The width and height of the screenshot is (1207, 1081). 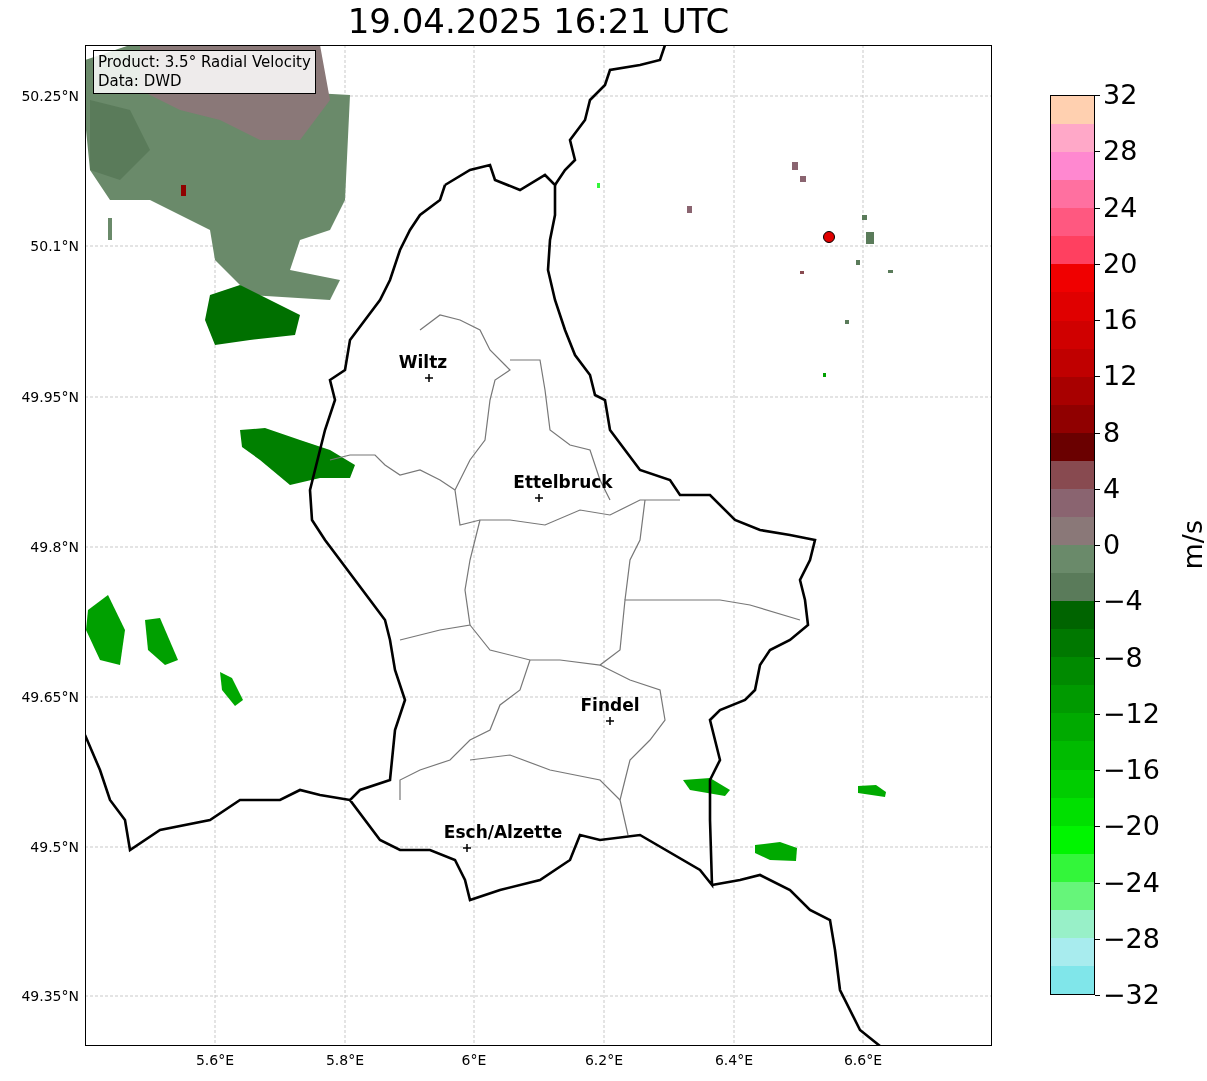 I want to click on colorbar-tick-label: −8, so click(x=1119, y=657).